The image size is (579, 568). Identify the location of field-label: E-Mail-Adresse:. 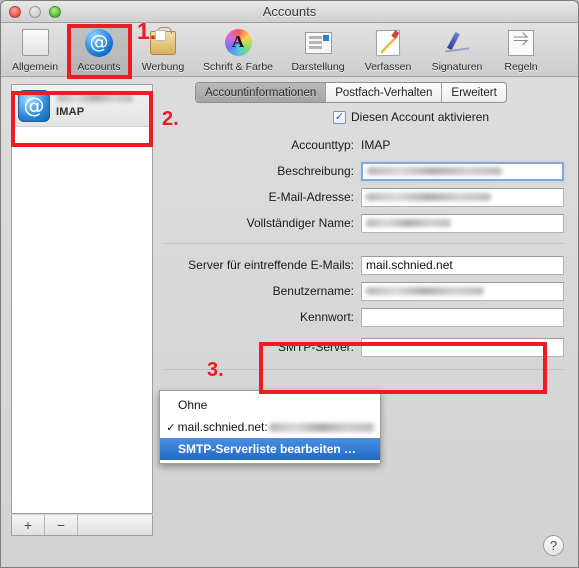
(311, 197).